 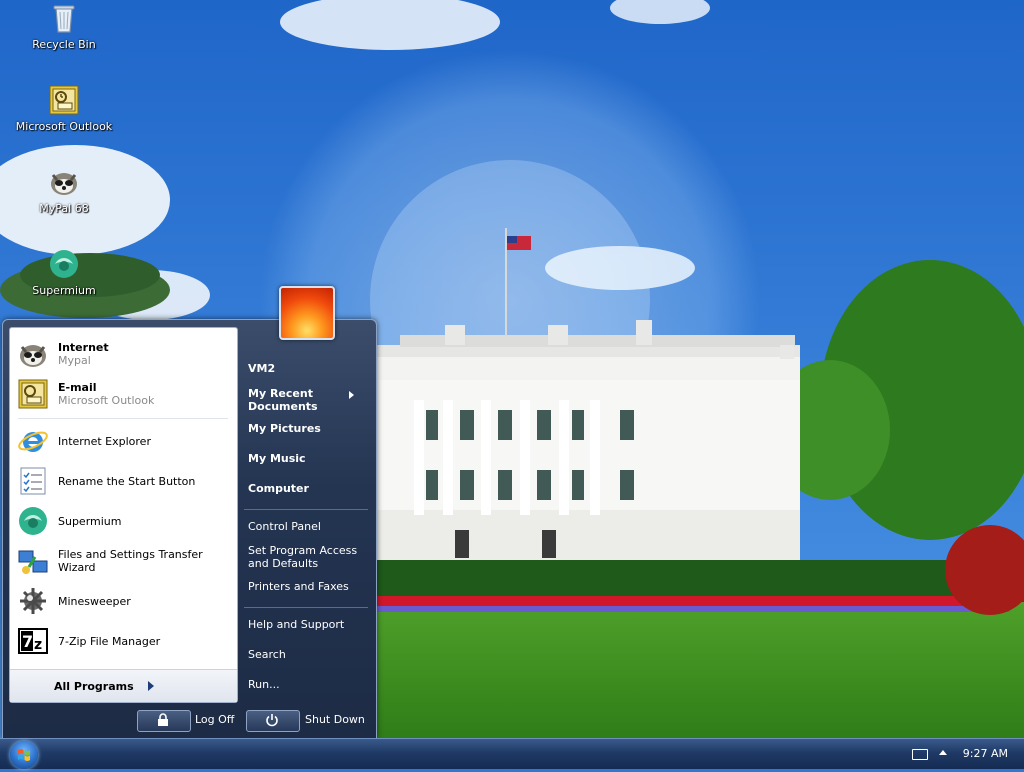 I want to click on start-item-title: 7-Zip File Manager, so click(x=109, y=641).